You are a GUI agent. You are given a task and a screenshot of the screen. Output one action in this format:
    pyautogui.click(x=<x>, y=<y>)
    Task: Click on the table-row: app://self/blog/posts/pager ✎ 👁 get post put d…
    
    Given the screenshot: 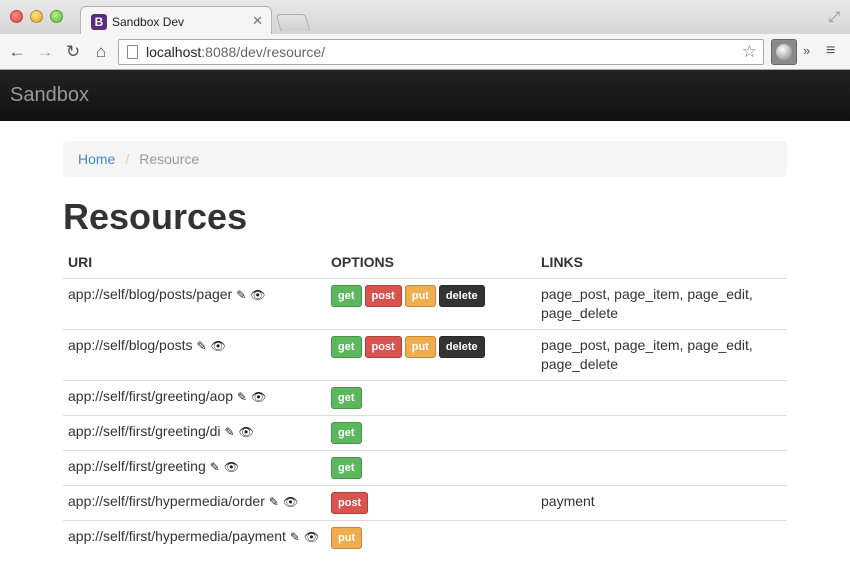 What is the action you would take?
    pyautogui.click(x=425, y=304)
    